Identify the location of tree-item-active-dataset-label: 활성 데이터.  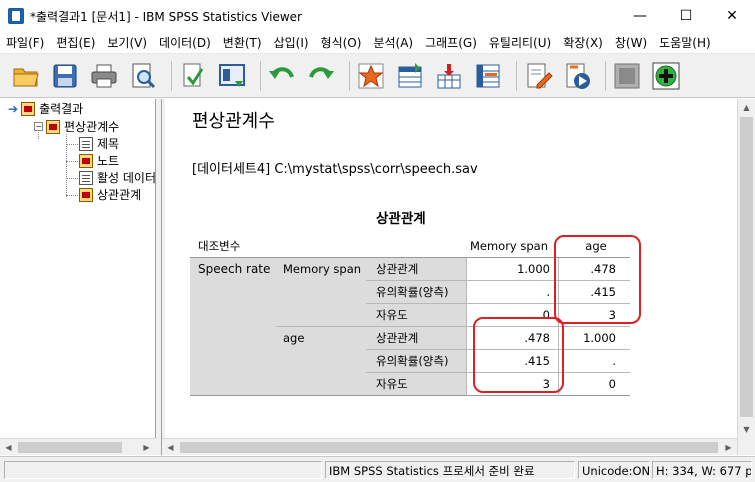
(127, 178).